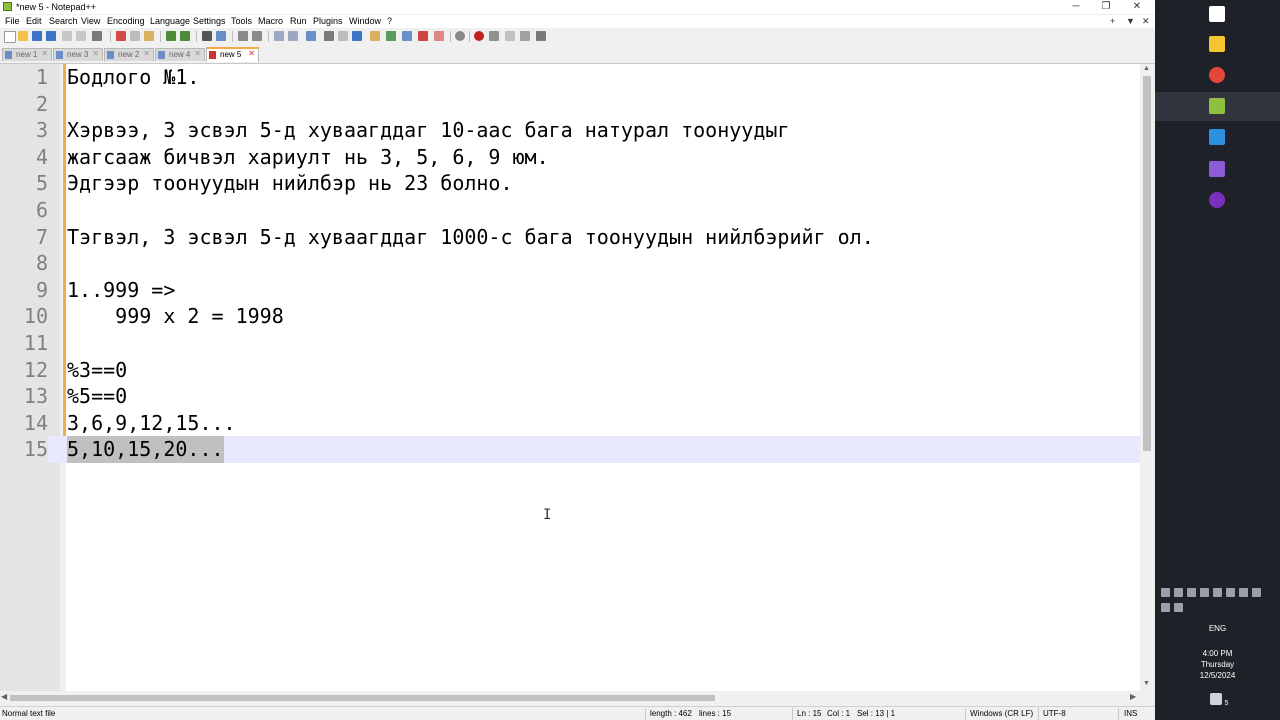 This screenshot has width=1280, height=720. What do you see at coordinates (1076, 7) in the screenshot?
I see `minimize-button: ─` at bounding box center [1076, 7].